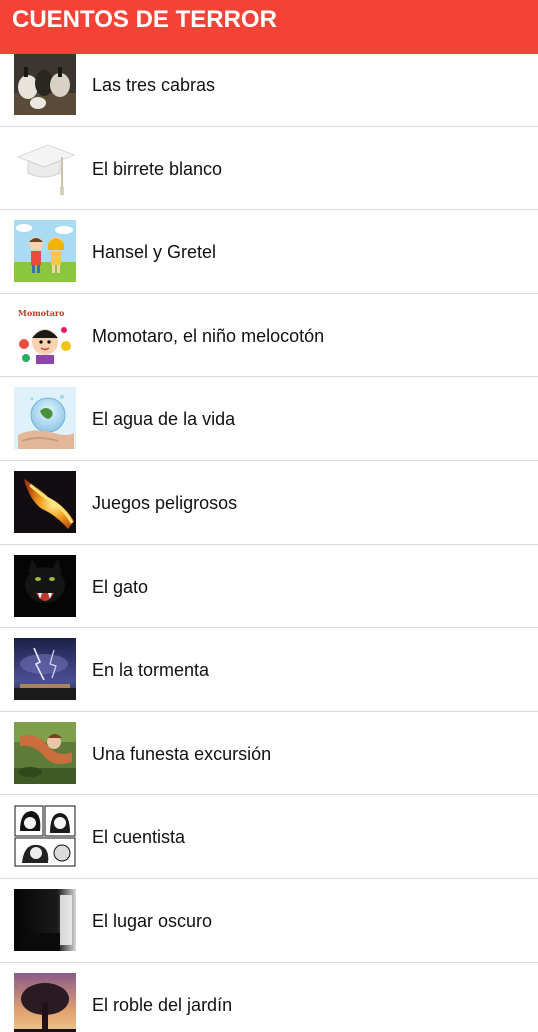 The width and height of the screenshot is (538, 1032). I want to click on forest-excursion-thumbnail, so click(45, 752).